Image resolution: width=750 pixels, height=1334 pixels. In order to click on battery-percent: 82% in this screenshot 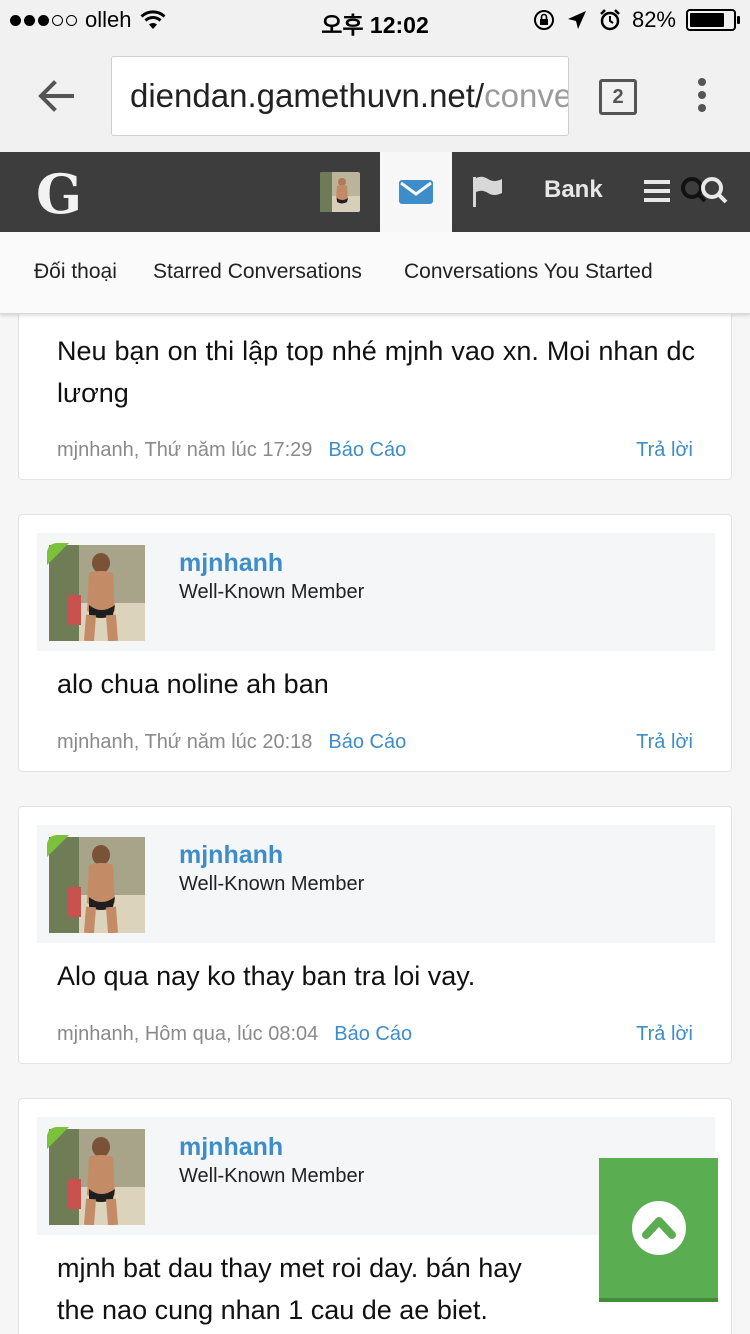, I will do `click(653, 19)`.